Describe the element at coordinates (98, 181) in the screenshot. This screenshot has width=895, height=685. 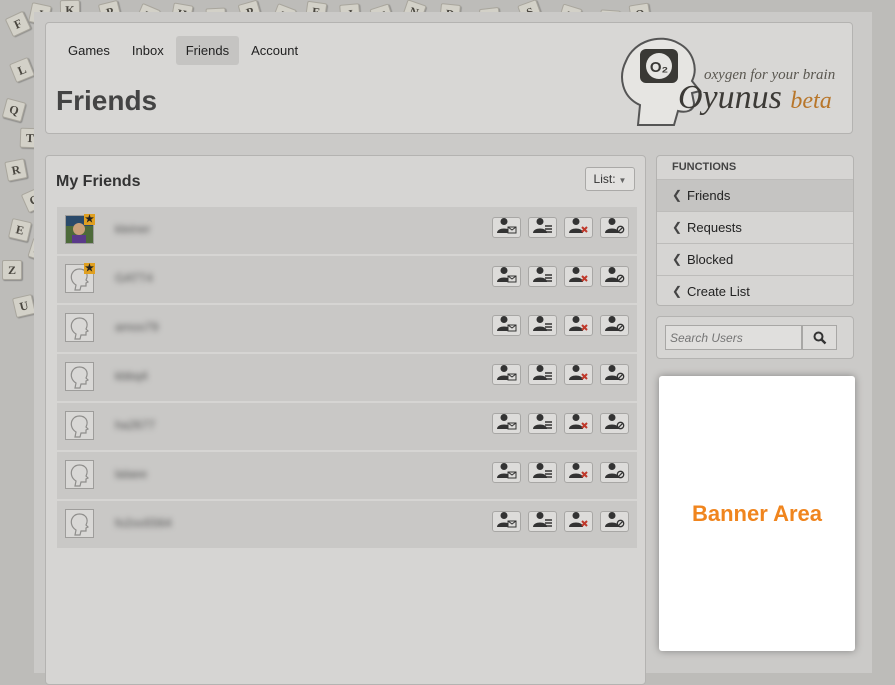
I see `friends-title: My Friends` at that location.